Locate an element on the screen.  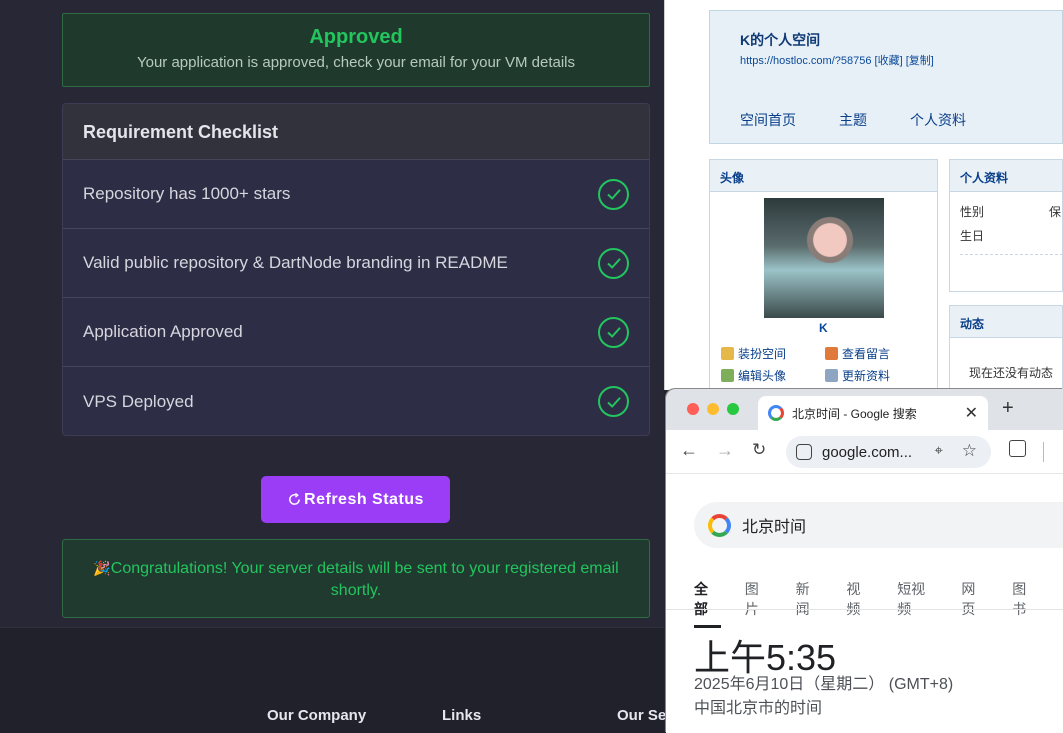
tab-web: 网页 is located at coordinates (974, 603).